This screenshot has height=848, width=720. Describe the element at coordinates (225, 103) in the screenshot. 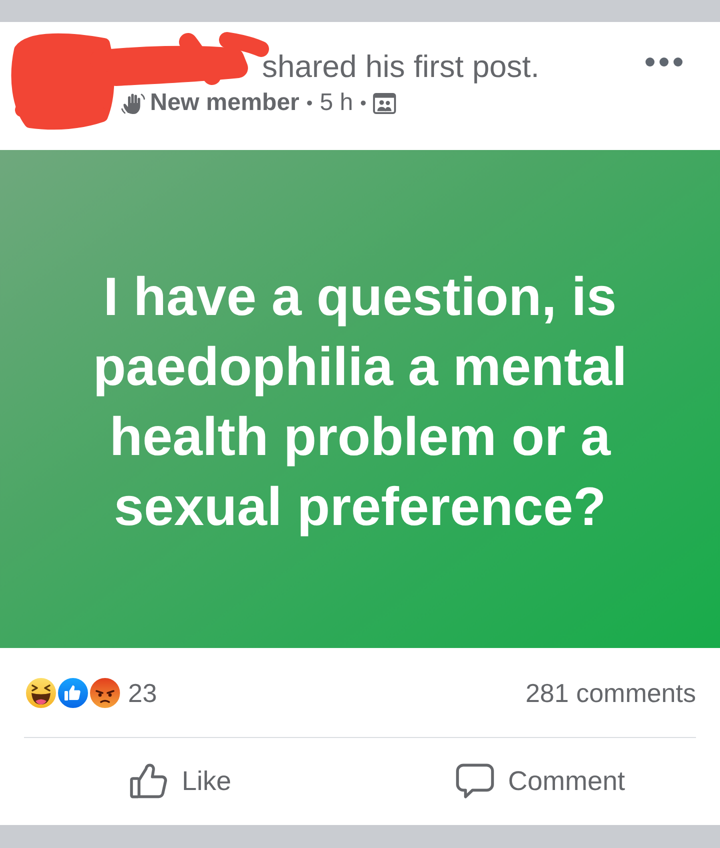

I see `member-badge-text: New member` at that location.